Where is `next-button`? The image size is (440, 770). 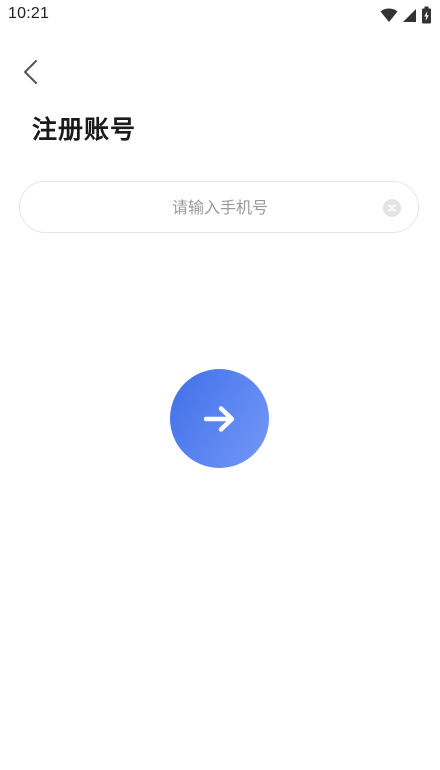
next-button is located at coordinates (219, 418).